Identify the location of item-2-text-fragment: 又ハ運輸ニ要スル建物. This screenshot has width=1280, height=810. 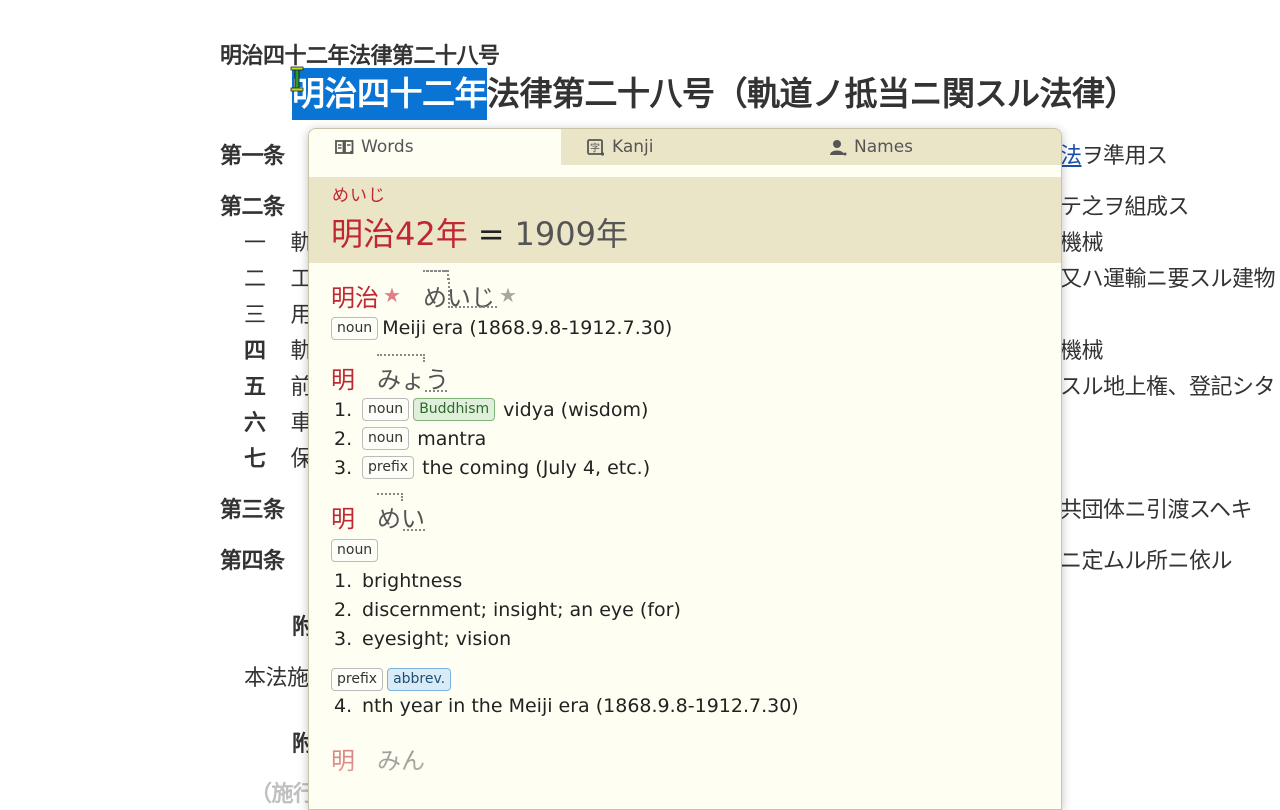
(1168, 279).